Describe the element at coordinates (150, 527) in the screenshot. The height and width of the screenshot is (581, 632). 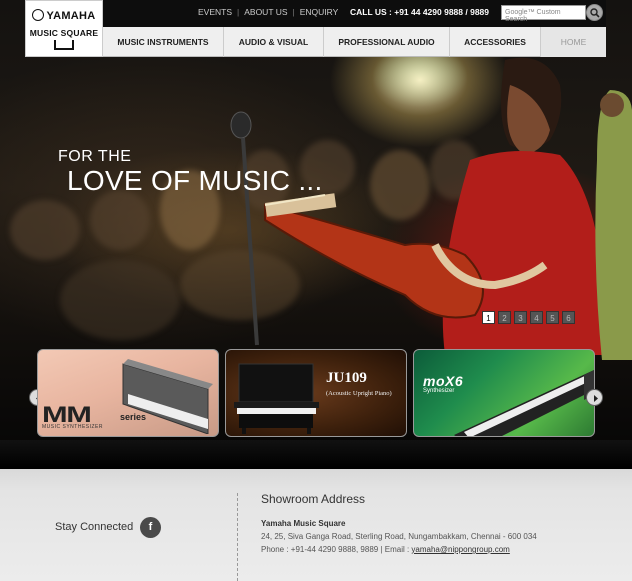
I see `facebook-icon: f` at that location.